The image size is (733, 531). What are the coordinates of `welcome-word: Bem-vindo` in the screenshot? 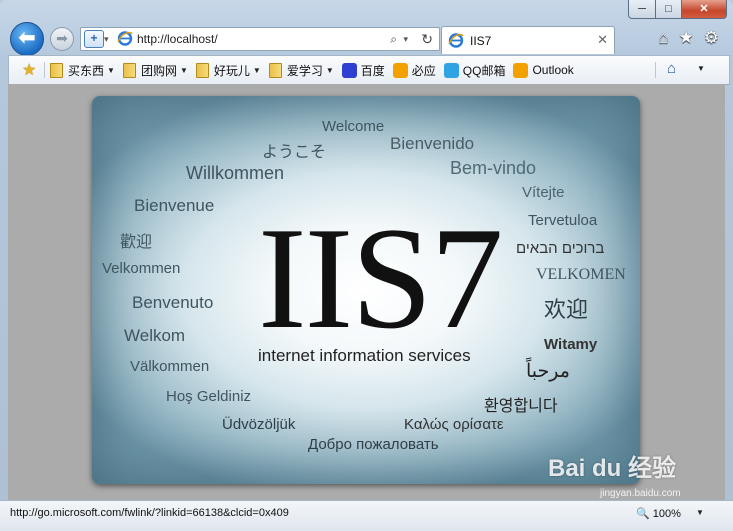 It's located at (493, 168).